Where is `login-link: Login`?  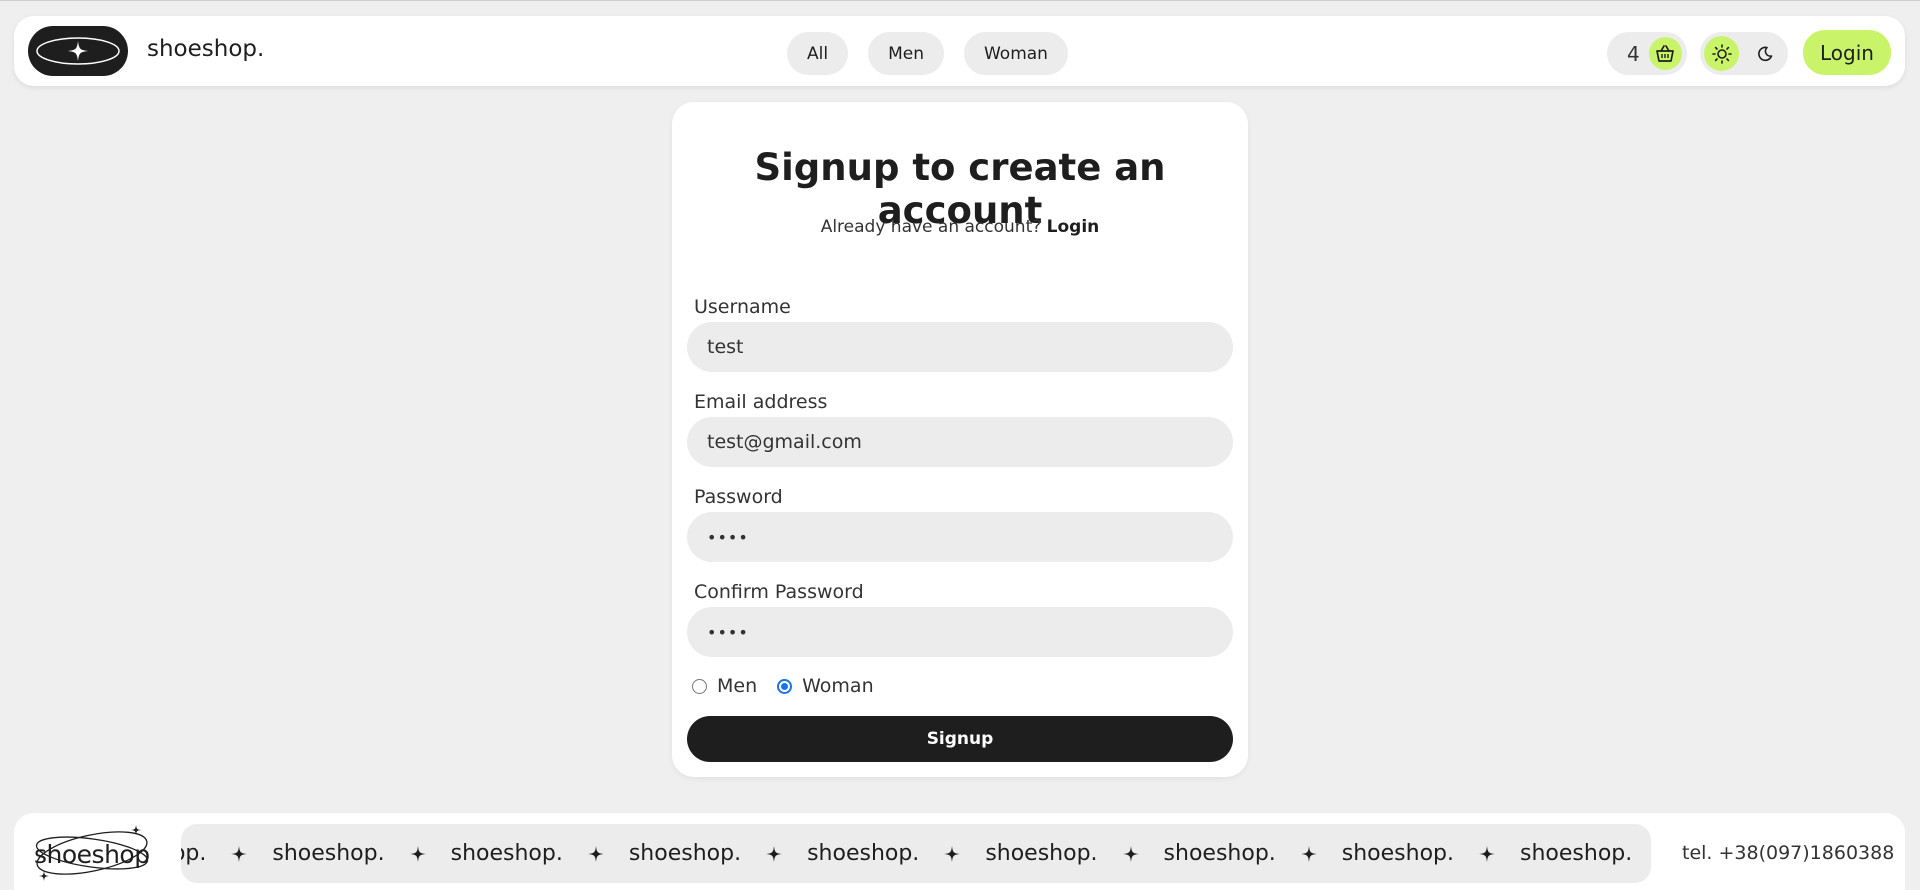 login-link: Login is located at coordinates (1073, 227).